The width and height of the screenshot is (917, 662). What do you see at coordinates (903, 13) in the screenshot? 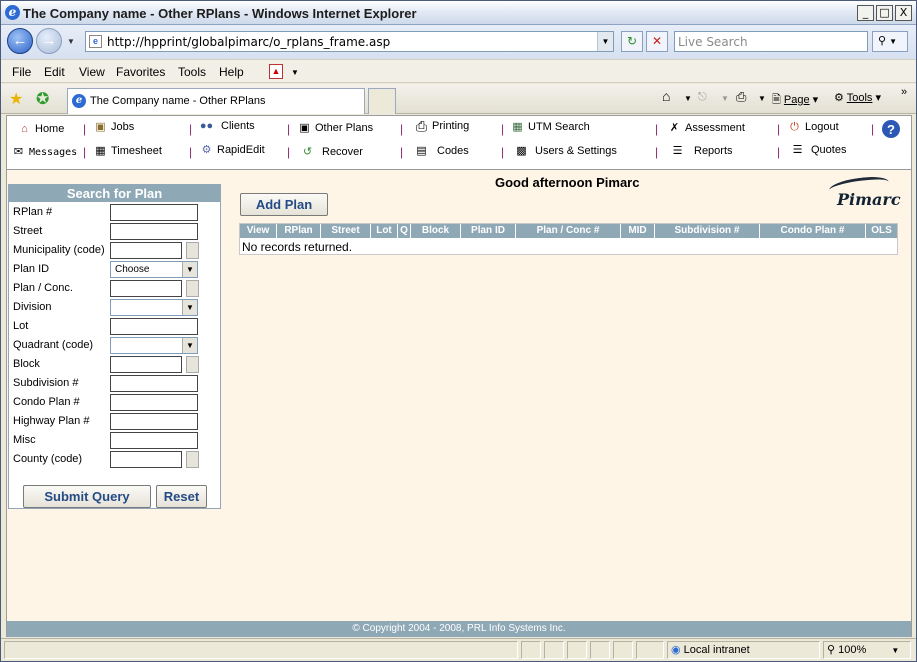
I see `close-button: X` at bounding box center [903, 13].